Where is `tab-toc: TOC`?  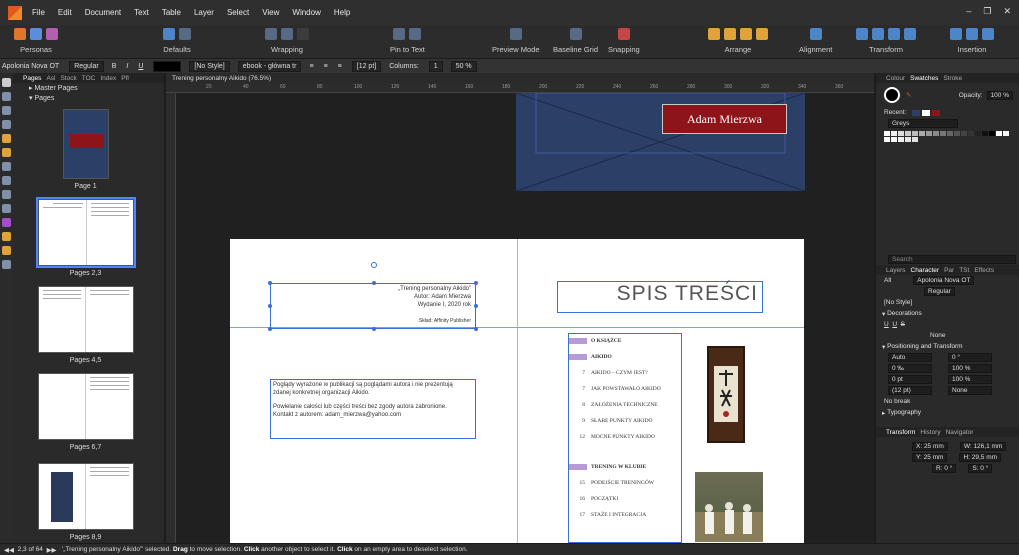
tab-toc: TOC is located at coordinates (89, 78).